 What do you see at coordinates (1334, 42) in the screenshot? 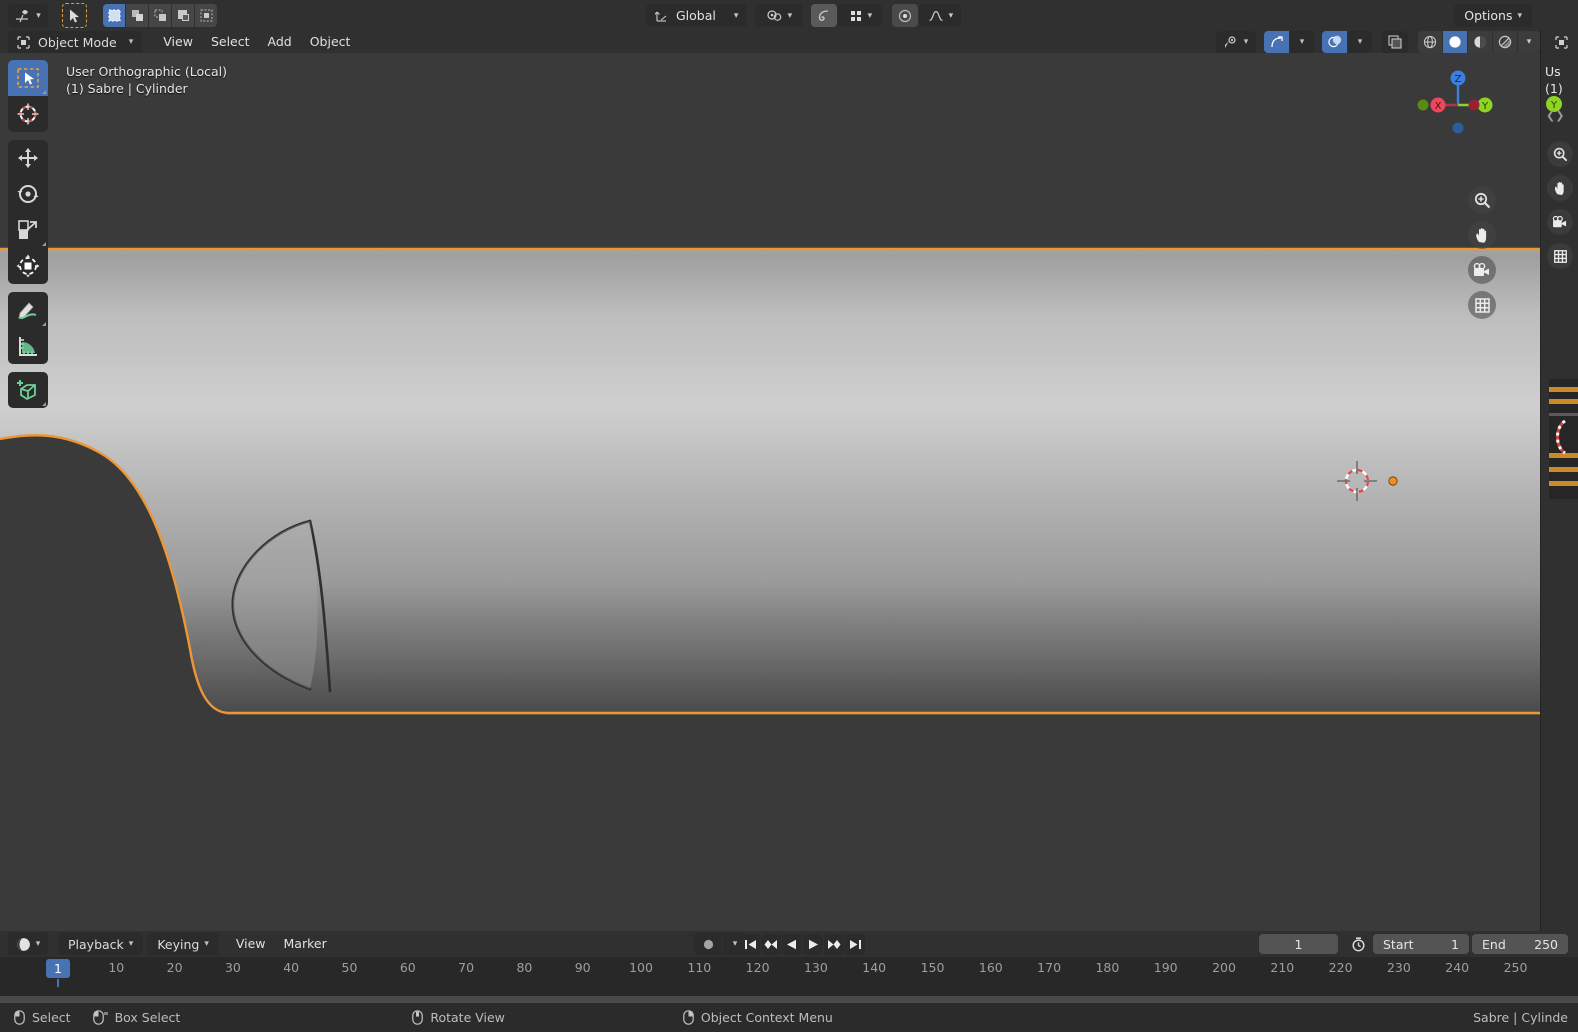
I see `overlays-toggle` at bounding box center [1334, 42].